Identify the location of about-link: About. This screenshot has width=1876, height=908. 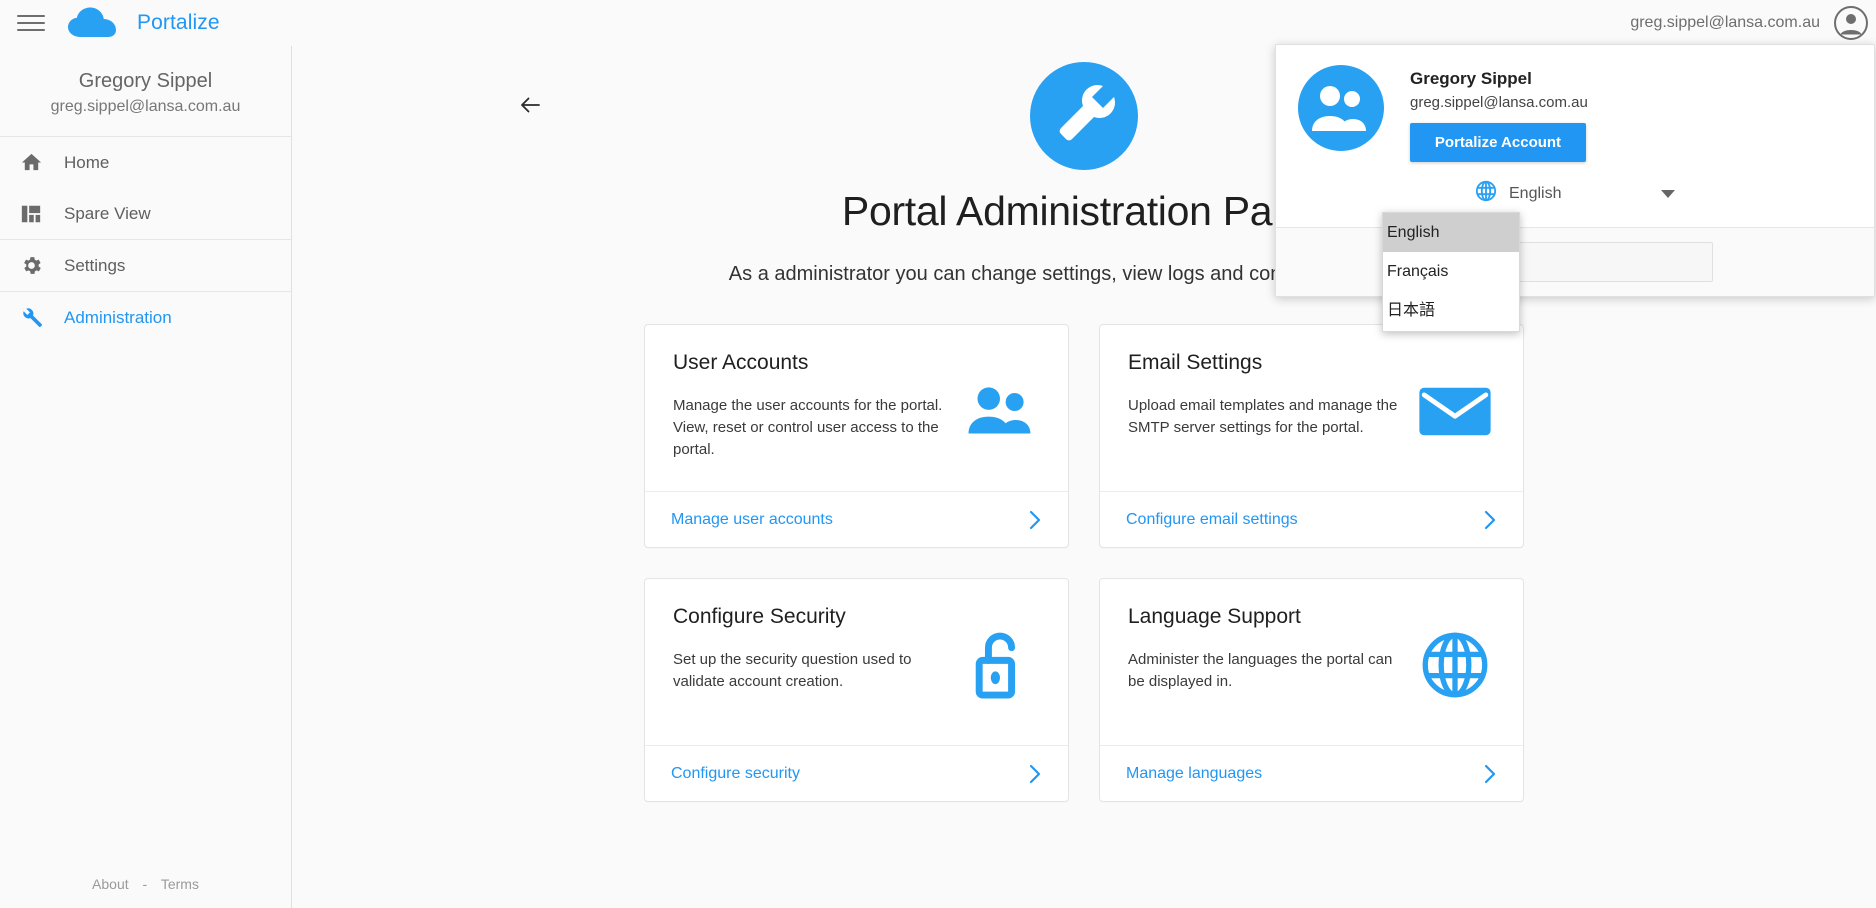
(110, 884).